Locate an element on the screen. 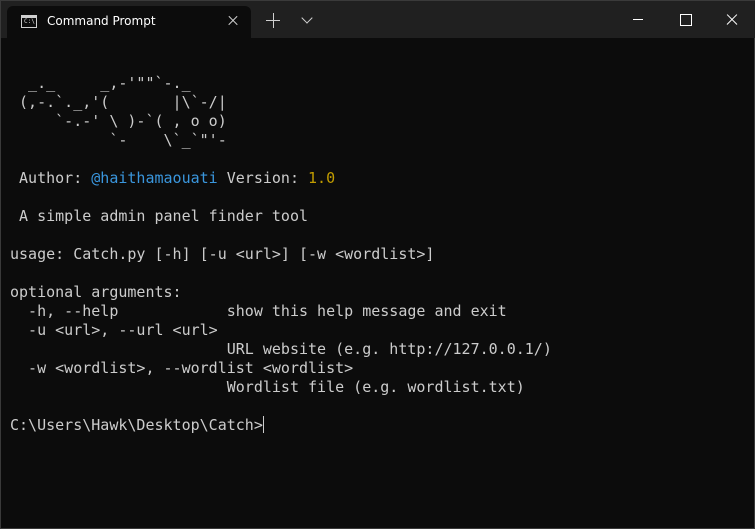 The image size is (755, 529). prompt-path: C:\Users\Hawk\Desktop\Catch> is located at coordinates (136, 425).